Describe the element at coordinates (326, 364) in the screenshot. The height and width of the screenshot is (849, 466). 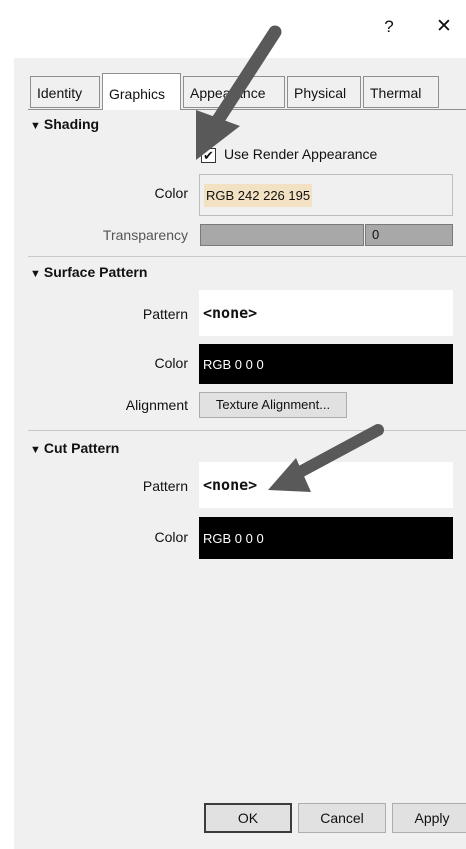
I see `surface-color-field: RGB 0 0 0` at that location.